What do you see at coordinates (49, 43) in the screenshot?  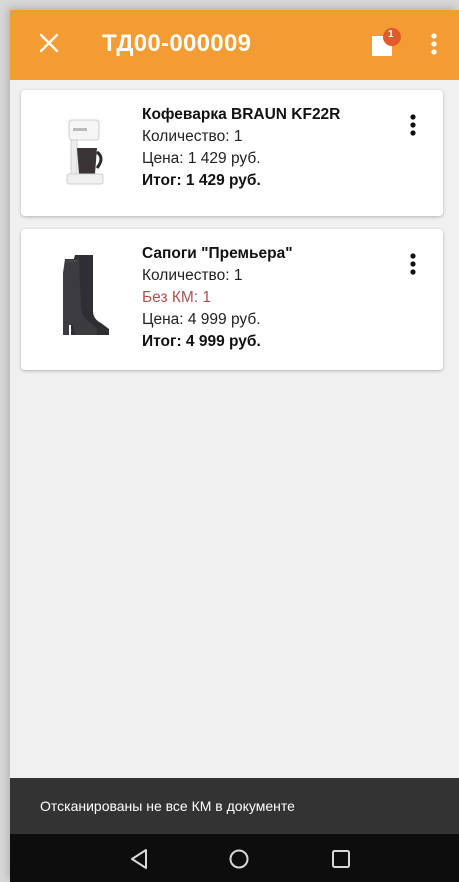 I see `close-icon` at bounding box center [49, 43].